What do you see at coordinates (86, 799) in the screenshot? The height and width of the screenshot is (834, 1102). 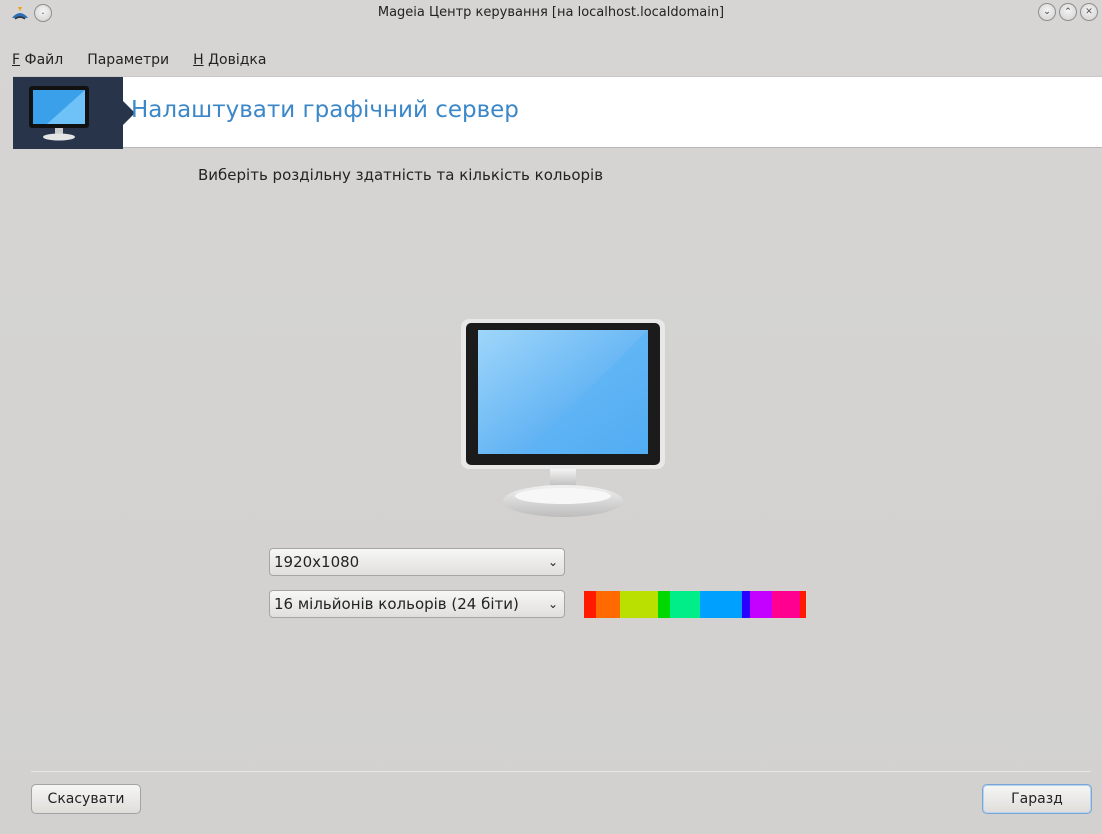 I see `cancel-button: Скасувати` at bounding box center [86, 799].